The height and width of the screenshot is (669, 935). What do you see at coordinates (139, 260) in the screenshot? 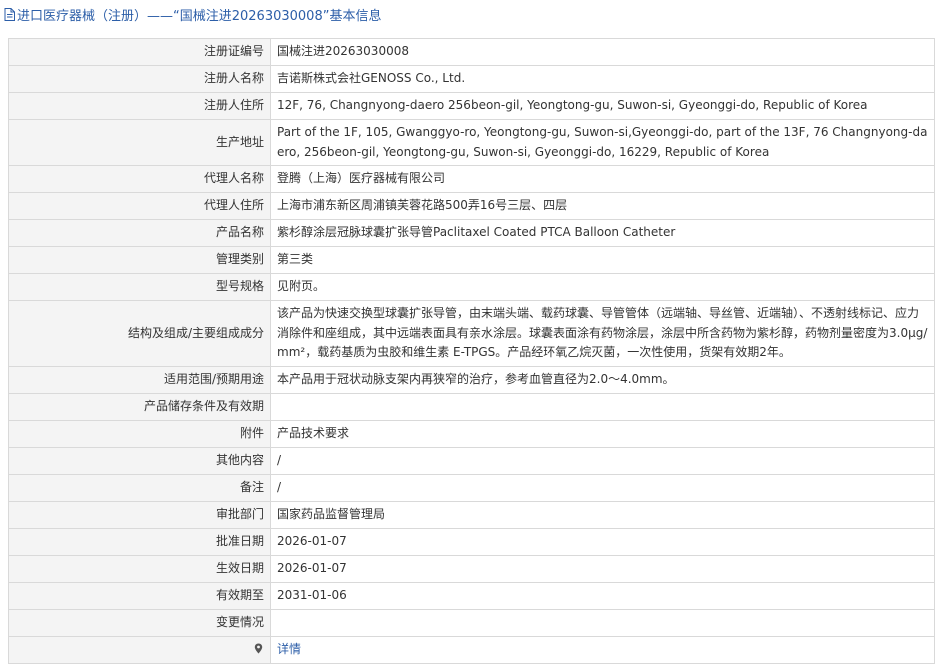
I see `field-label: 管理类别` at bounding box center [139, 260].